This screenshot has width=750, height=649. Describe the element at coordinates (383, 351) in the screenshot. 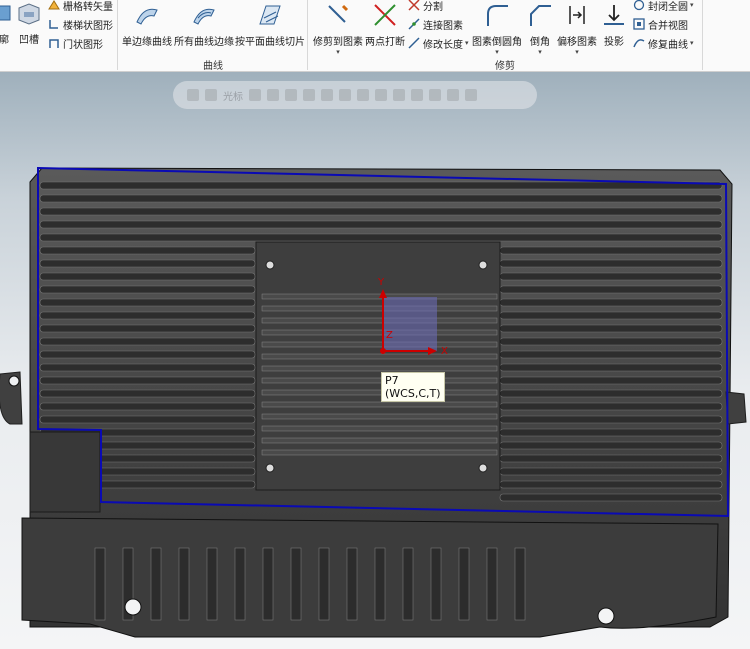

I see `origin-point` at that location.